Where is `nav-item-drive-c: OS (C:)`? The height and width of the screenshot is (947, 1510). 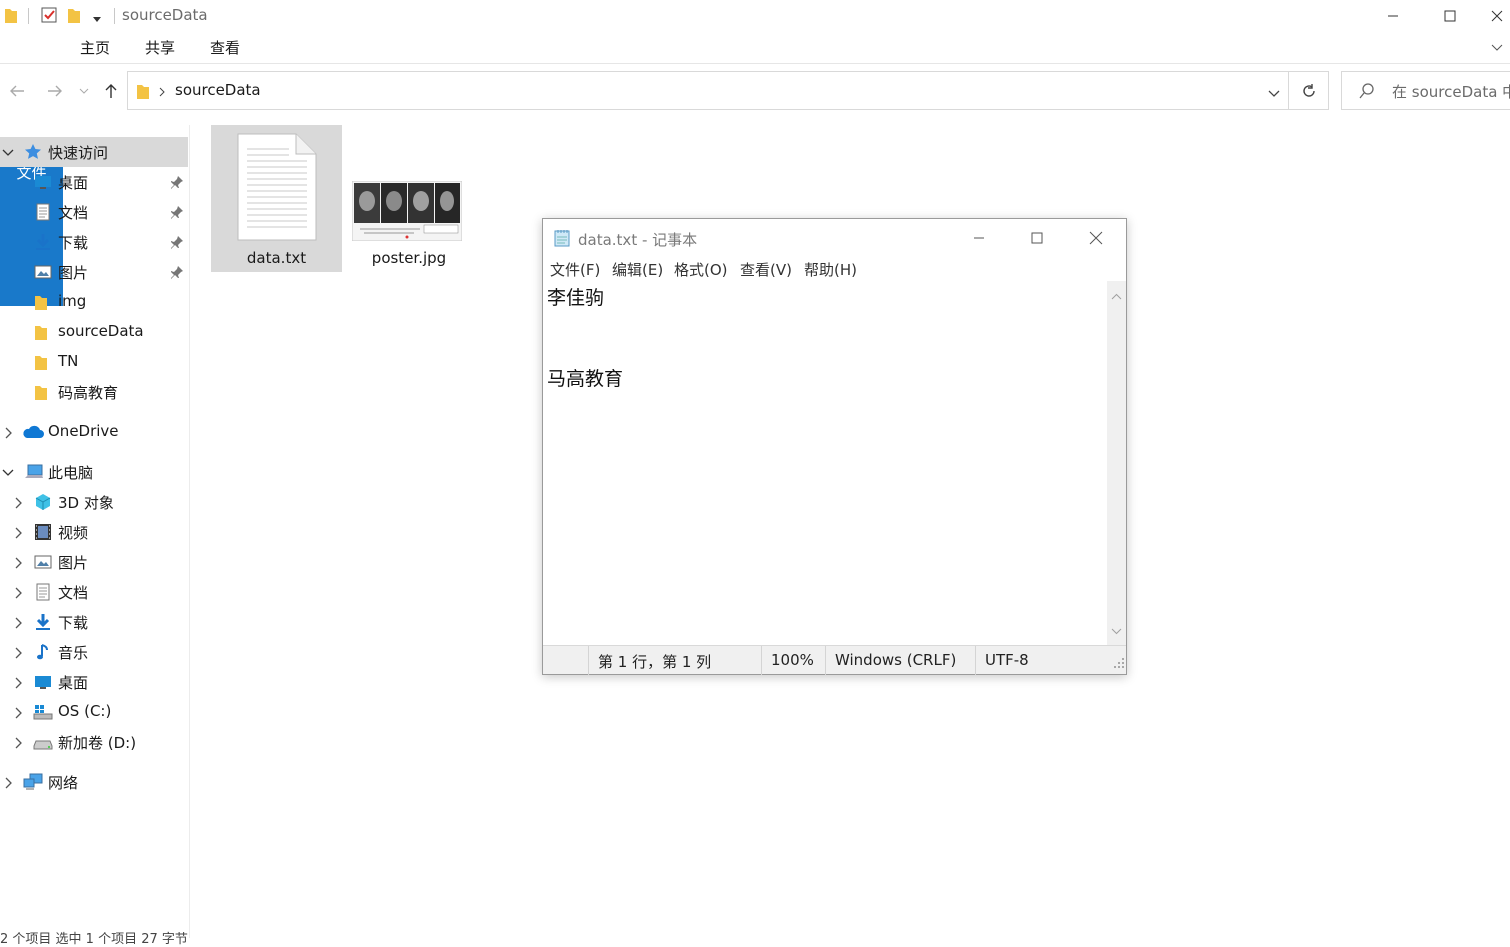 nav-item-drive-c: OS (C:) is located at coordinates (94, 712).